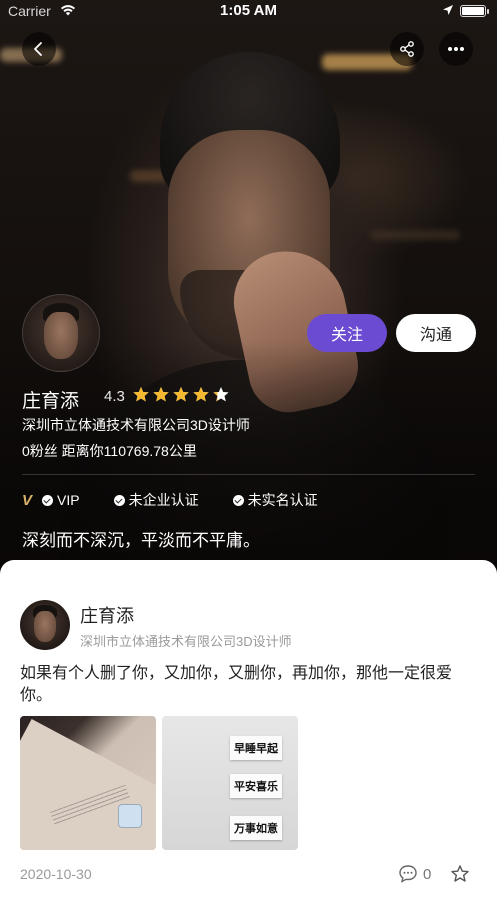 This screenshot has height=900, width=497. What do you see at coordinates (408, 874) in the screenshot?
I see `comment-icon` at bounding box center [408, 874].